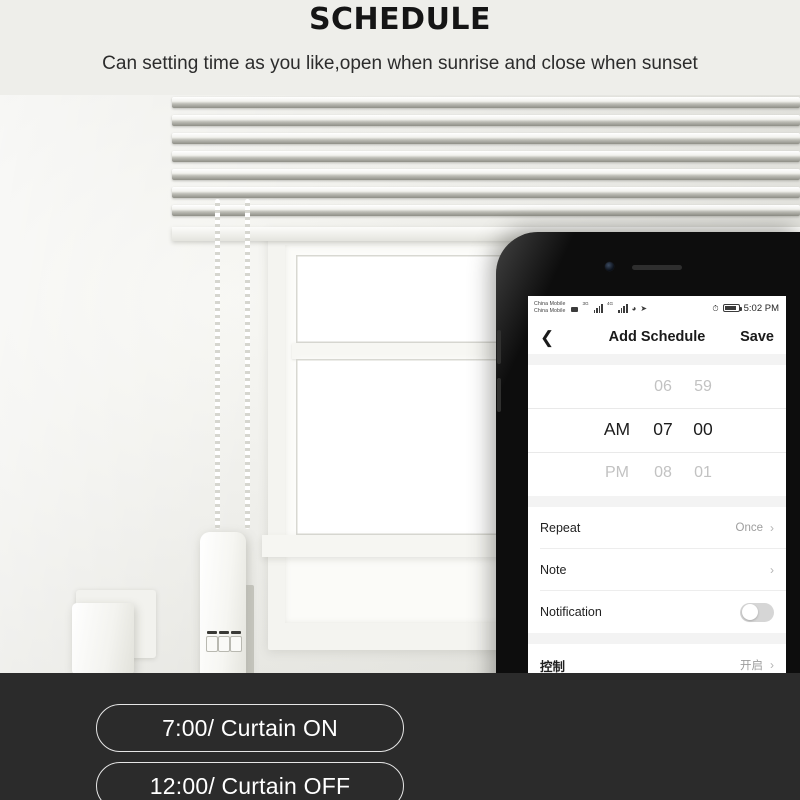 The width and height of the screenshot is (800, 800). Describe the element at coordinates (768, 570) in the screenshot. I see `row-note-right: ›` at that location.